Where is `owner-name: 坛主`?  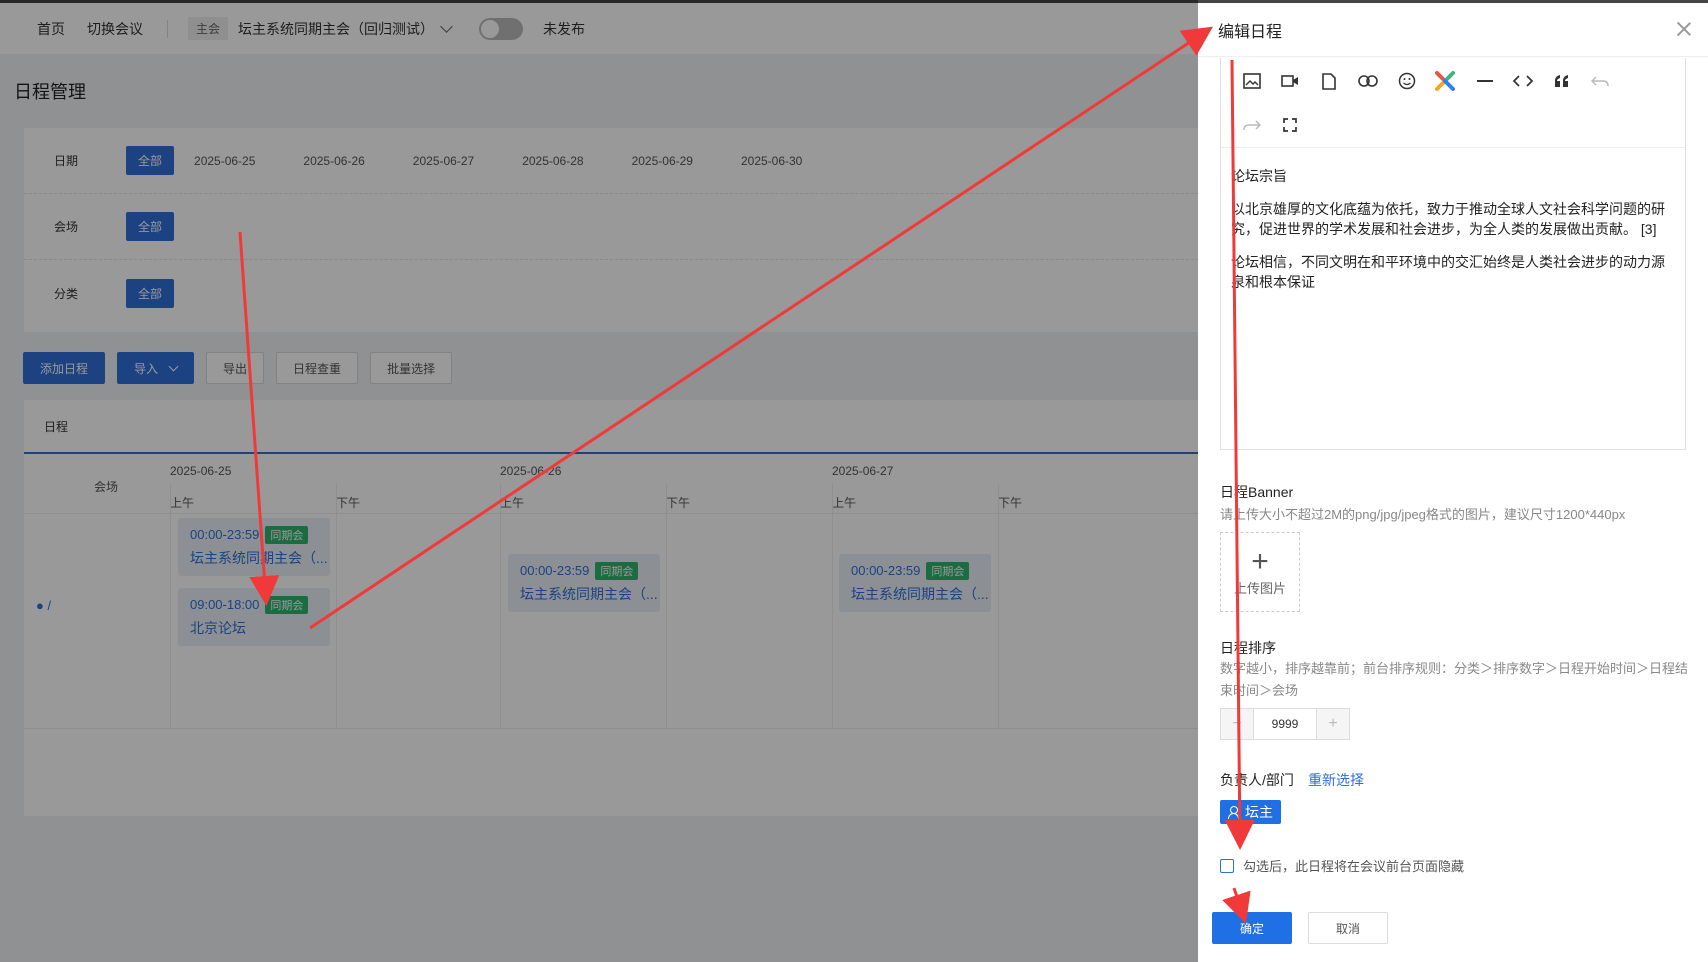 owner-name: 坛主 is located at coordinates (1259, 812).